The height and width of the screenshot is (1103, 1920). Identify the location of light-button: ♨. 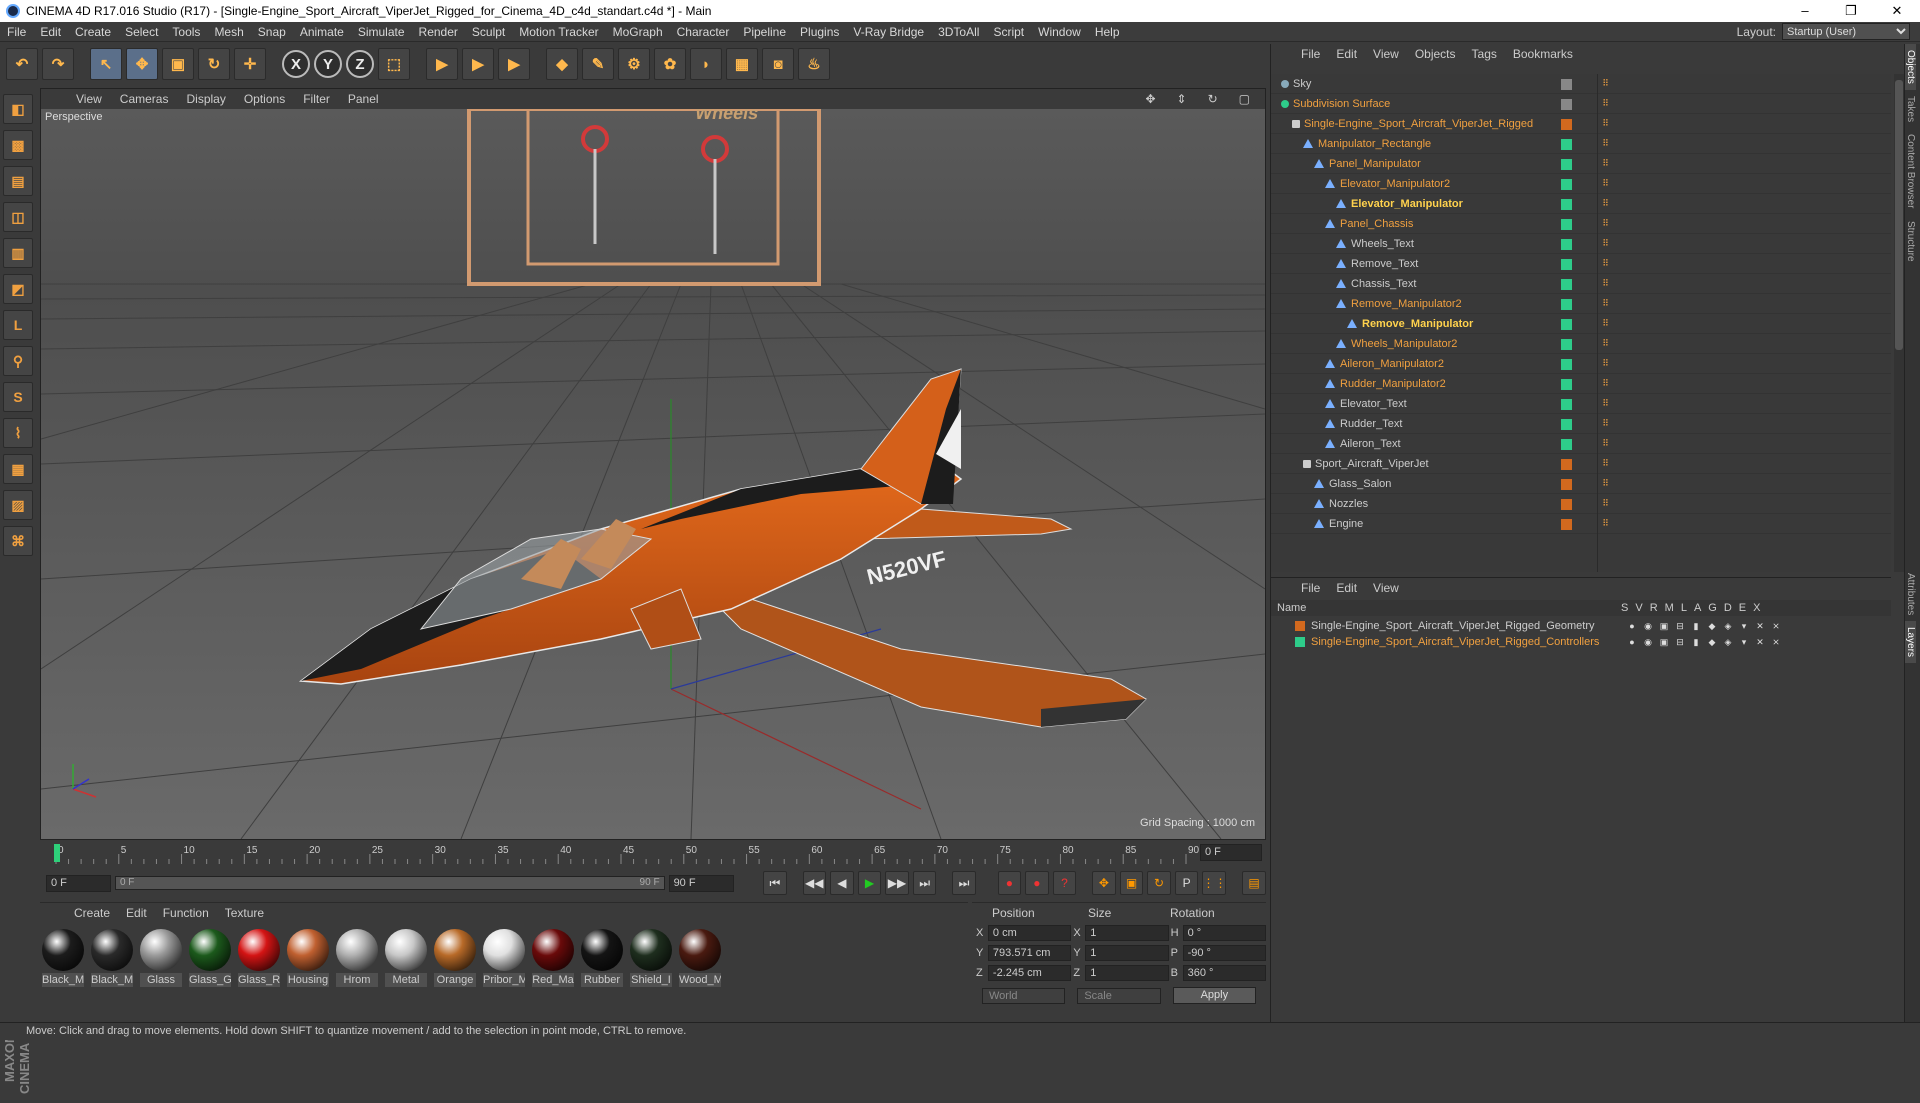
(814, 64).